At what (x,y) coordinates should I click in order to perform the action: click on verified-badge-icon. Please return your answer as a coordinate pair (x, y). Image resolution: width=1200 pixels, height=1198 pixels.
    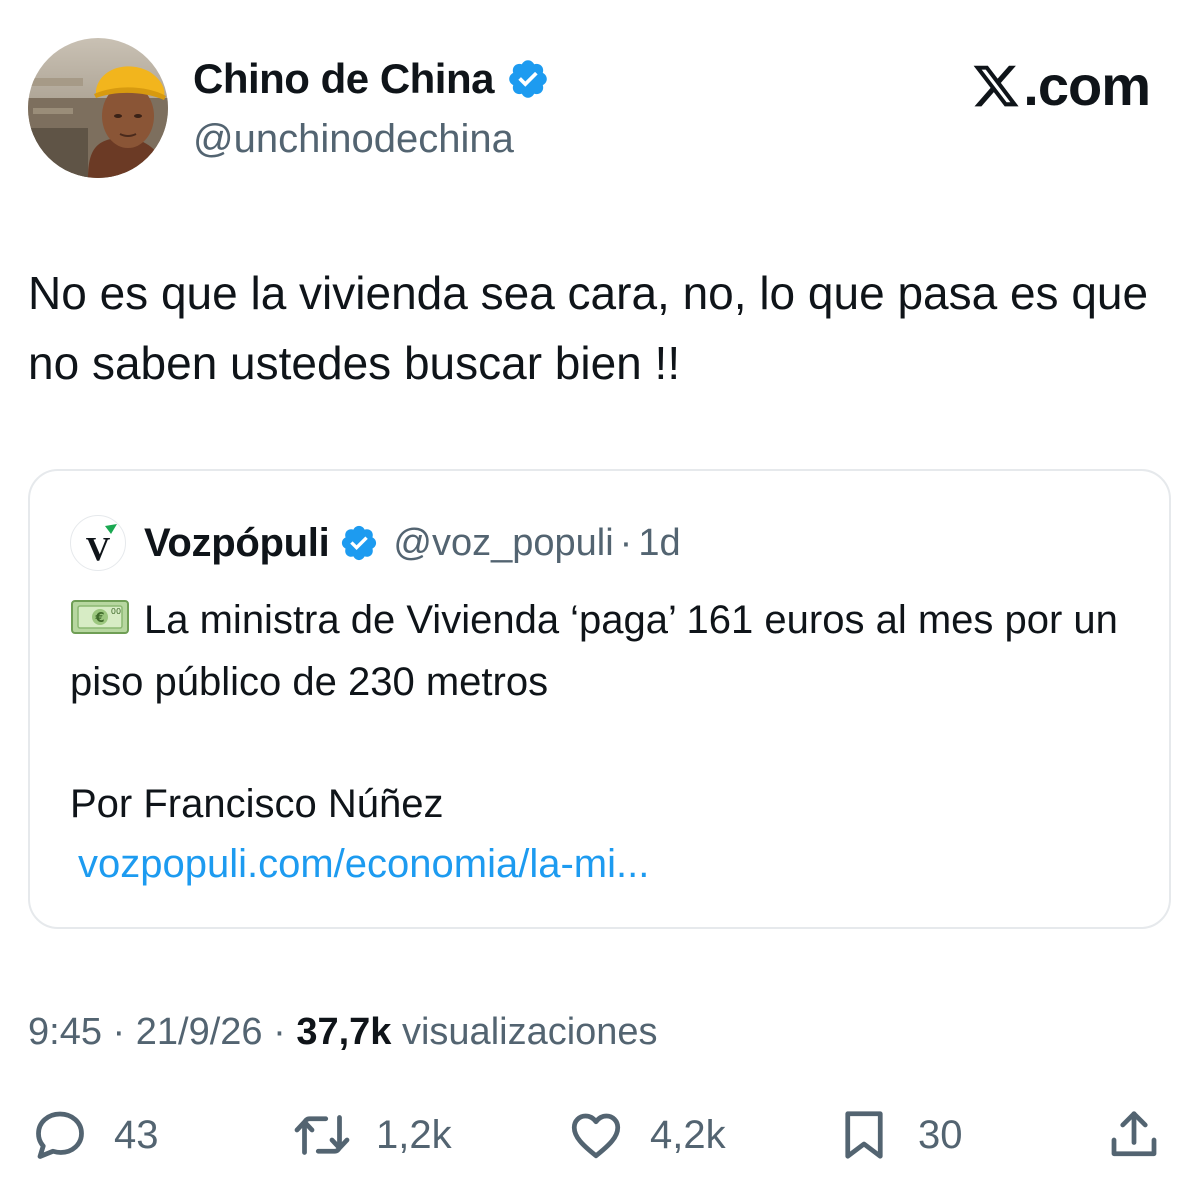
    Looking at the image, I should click on (528, 79).